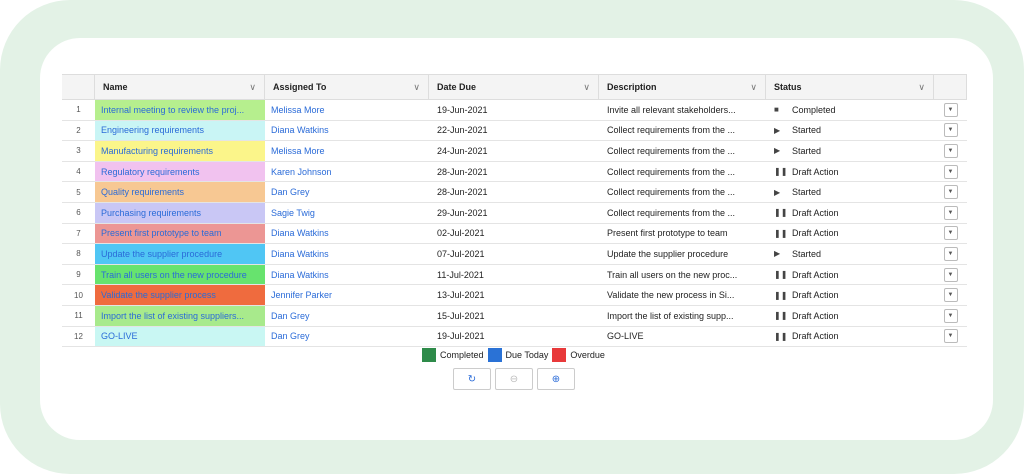 The height and width of the screenshot is (474, 1024). I want to click on date-due-cell: 15-Jul-2021, so click(514, 316).